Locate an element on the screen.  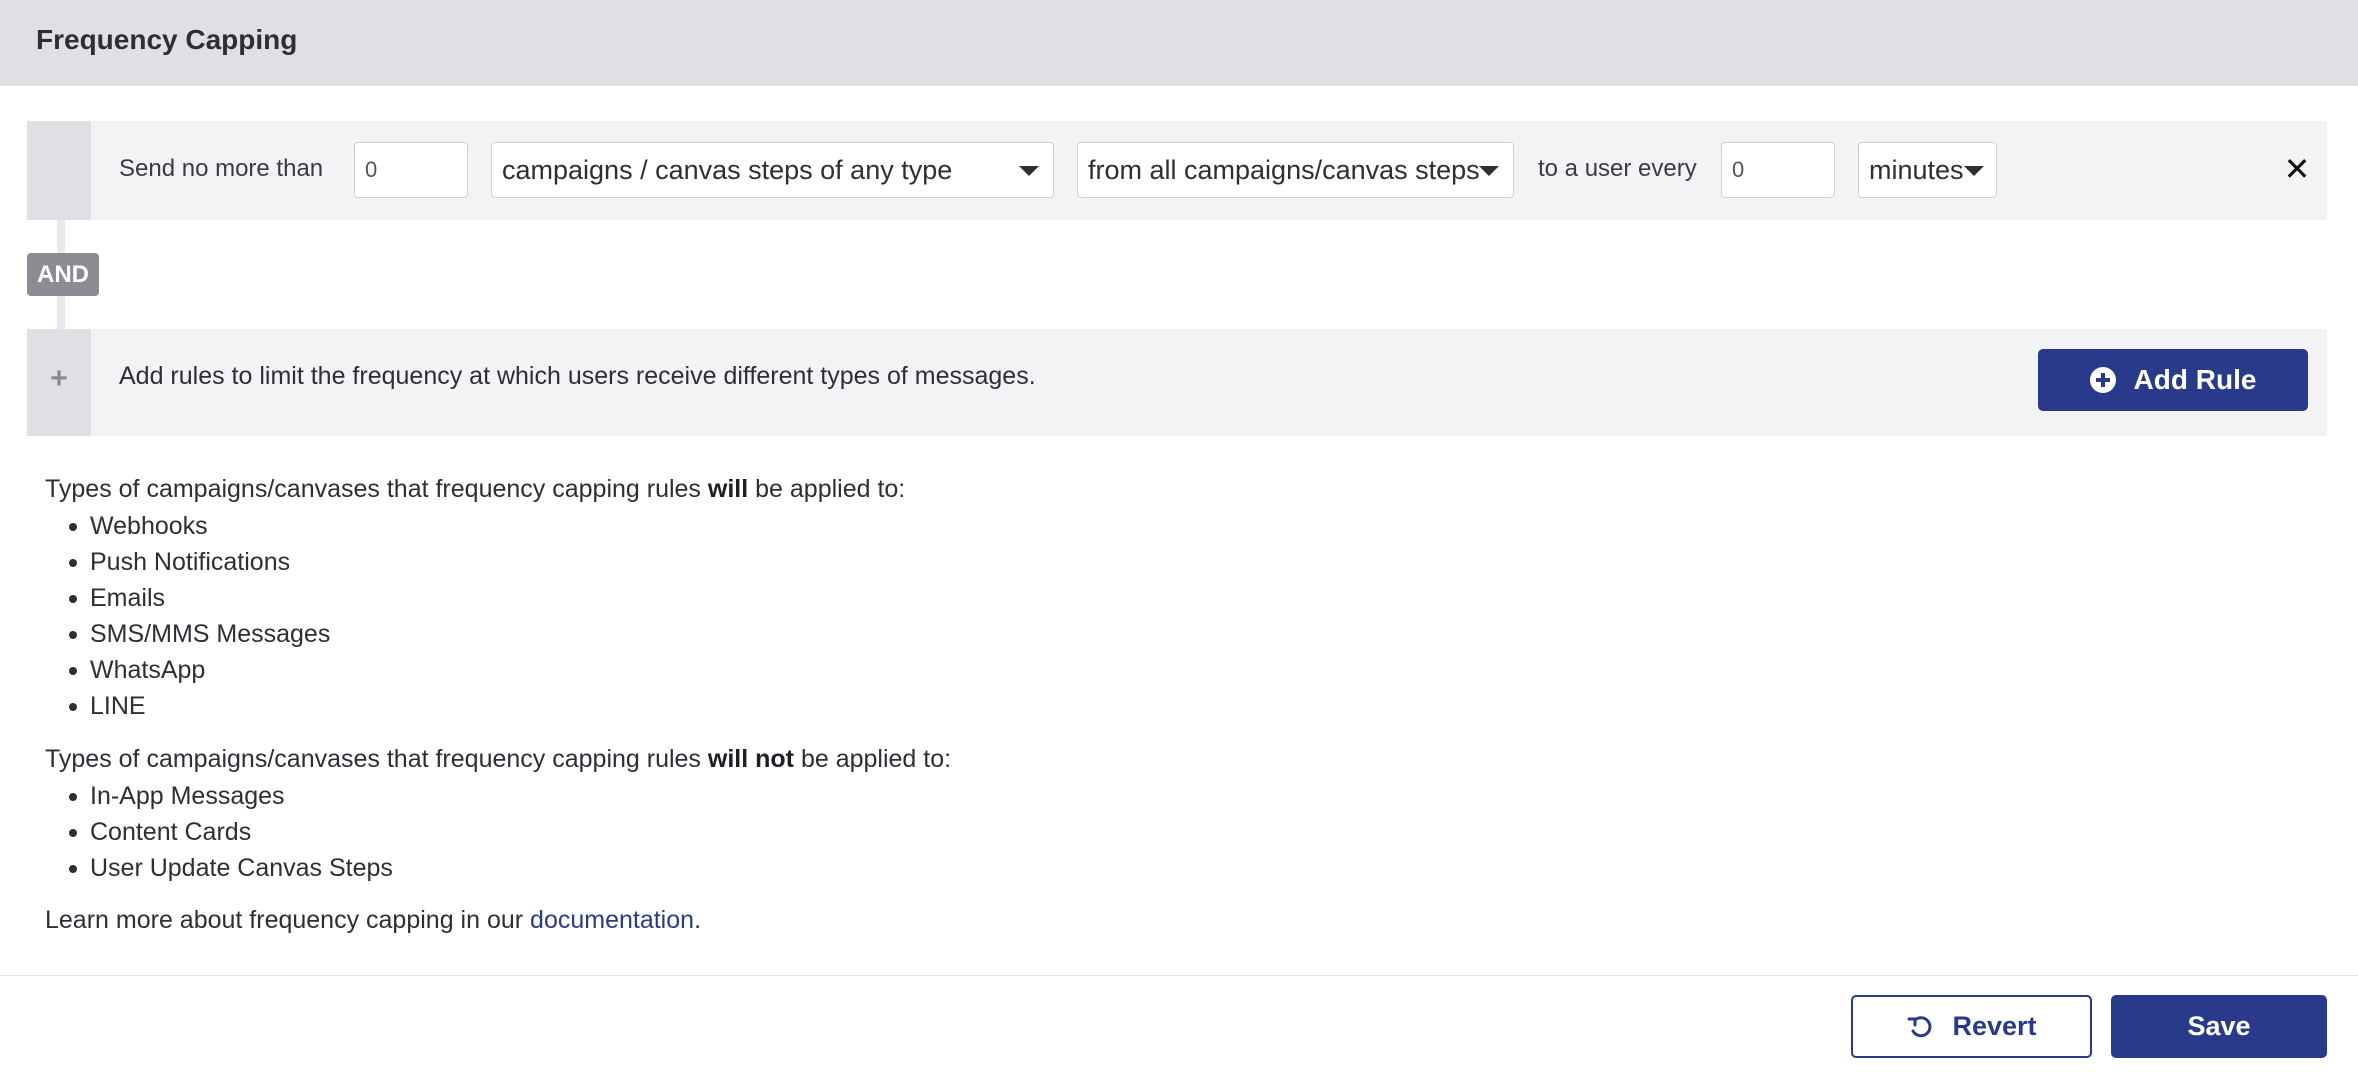
save-label: Save is located at coordinates (2219, 1026).